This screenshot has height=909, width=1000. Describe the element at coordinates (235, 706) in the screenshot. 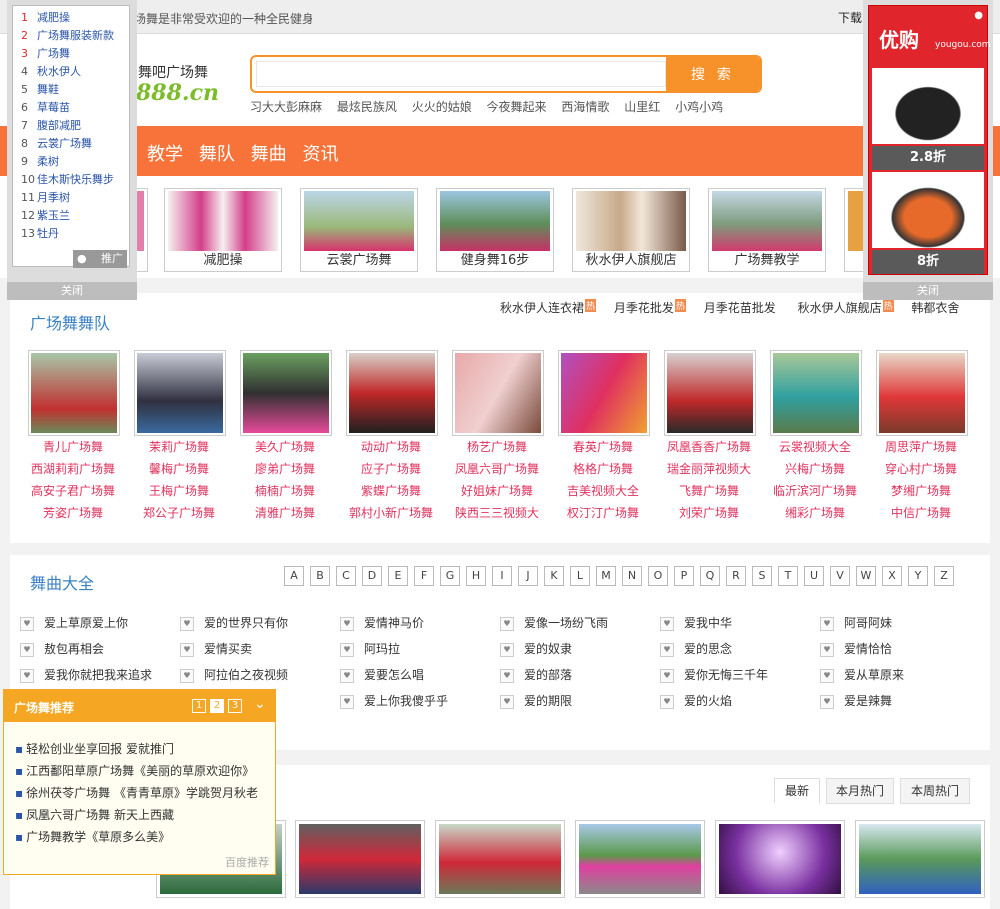

I see `page-3: 3` at that location.